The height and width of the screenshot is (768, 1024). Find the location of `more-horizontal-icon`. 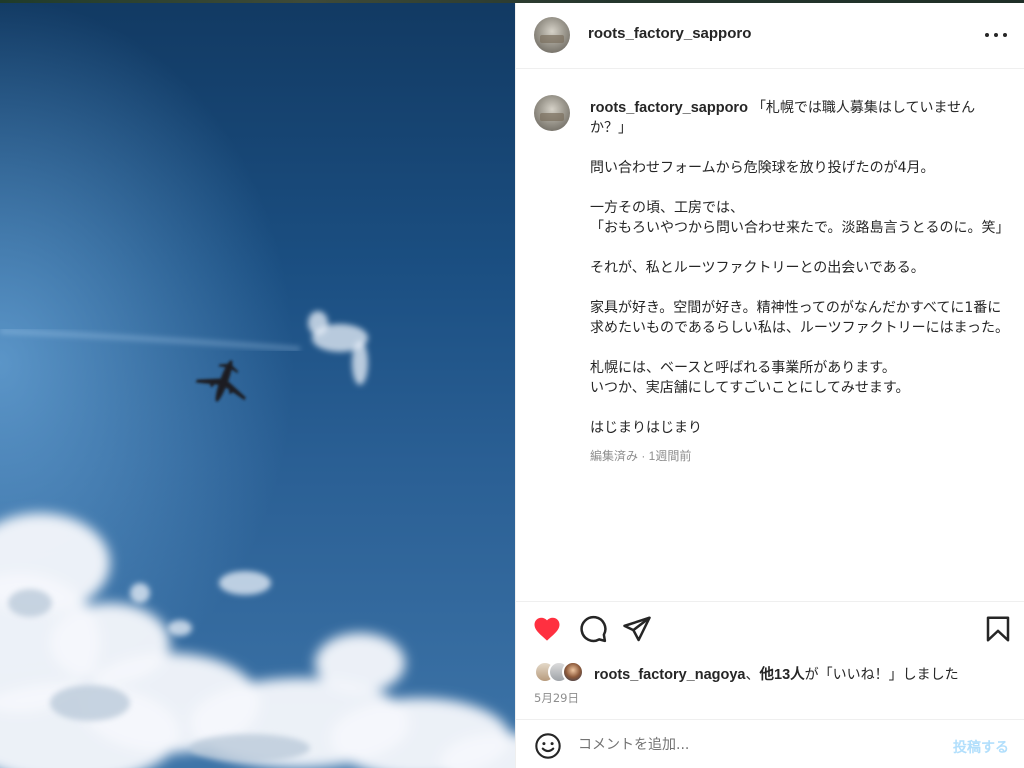

more-horizontal-icon is located at coordinates (996, 35).